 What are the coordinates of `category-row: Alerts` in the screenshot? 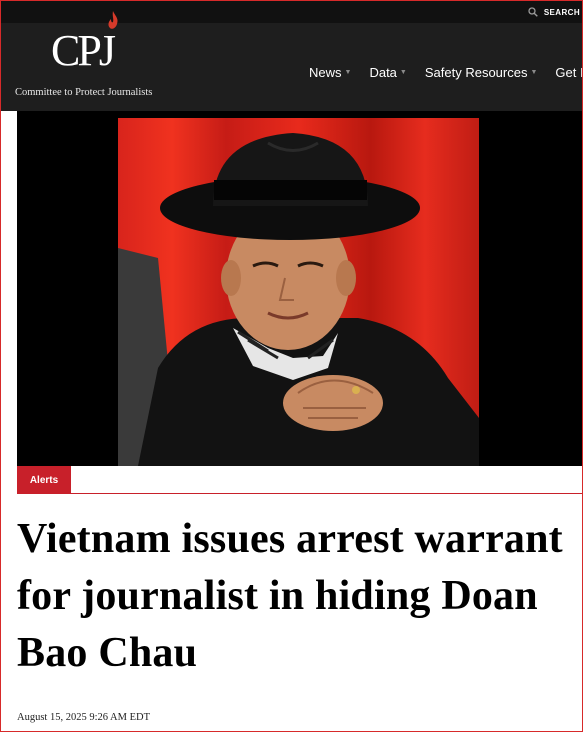 It's located at (299, 480).